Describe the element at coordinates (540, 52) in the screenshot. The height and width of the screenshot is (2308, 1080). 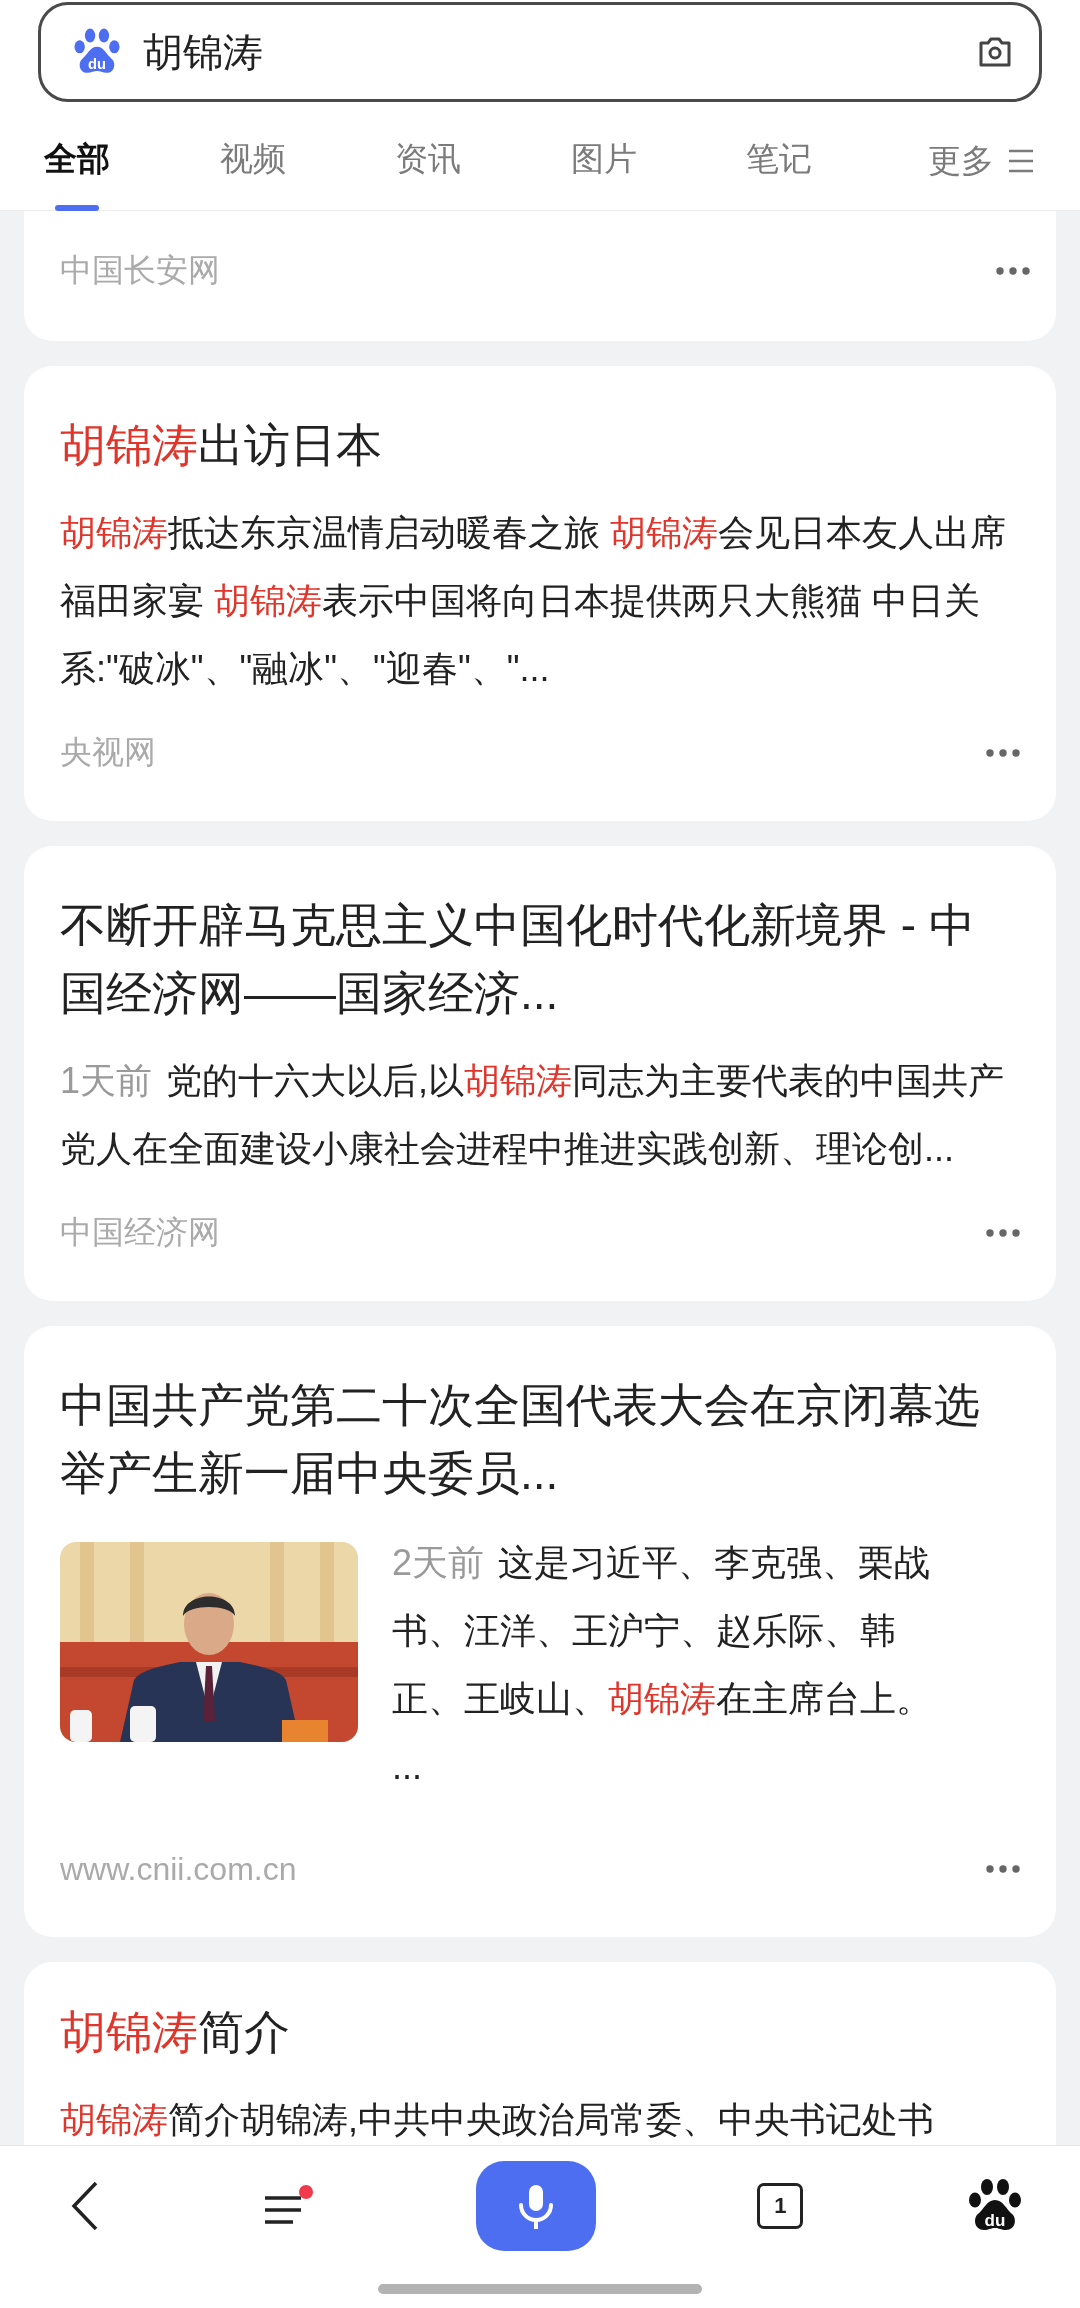
I see `search-field: du 胡锦涛` at that location.